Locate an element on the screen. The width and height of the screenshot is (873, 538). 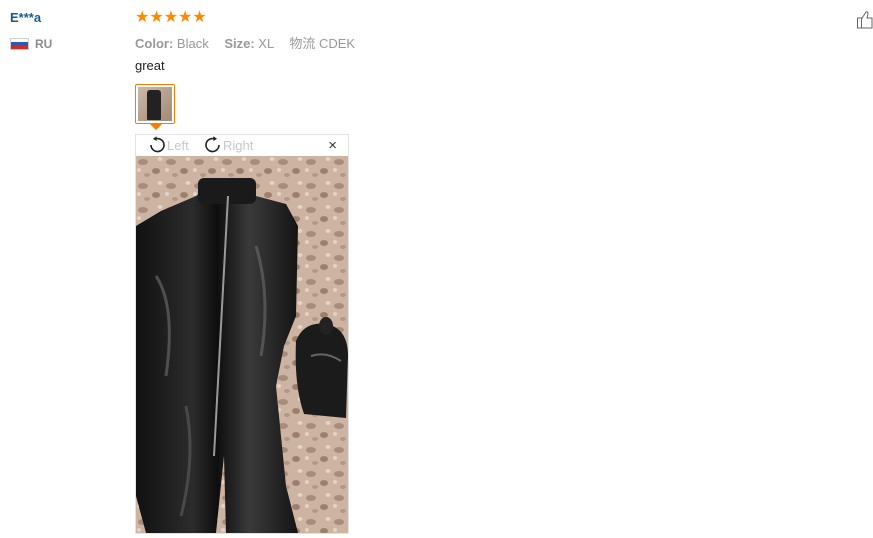
rotate-left-label: Left is located at coordinates (178, 145).